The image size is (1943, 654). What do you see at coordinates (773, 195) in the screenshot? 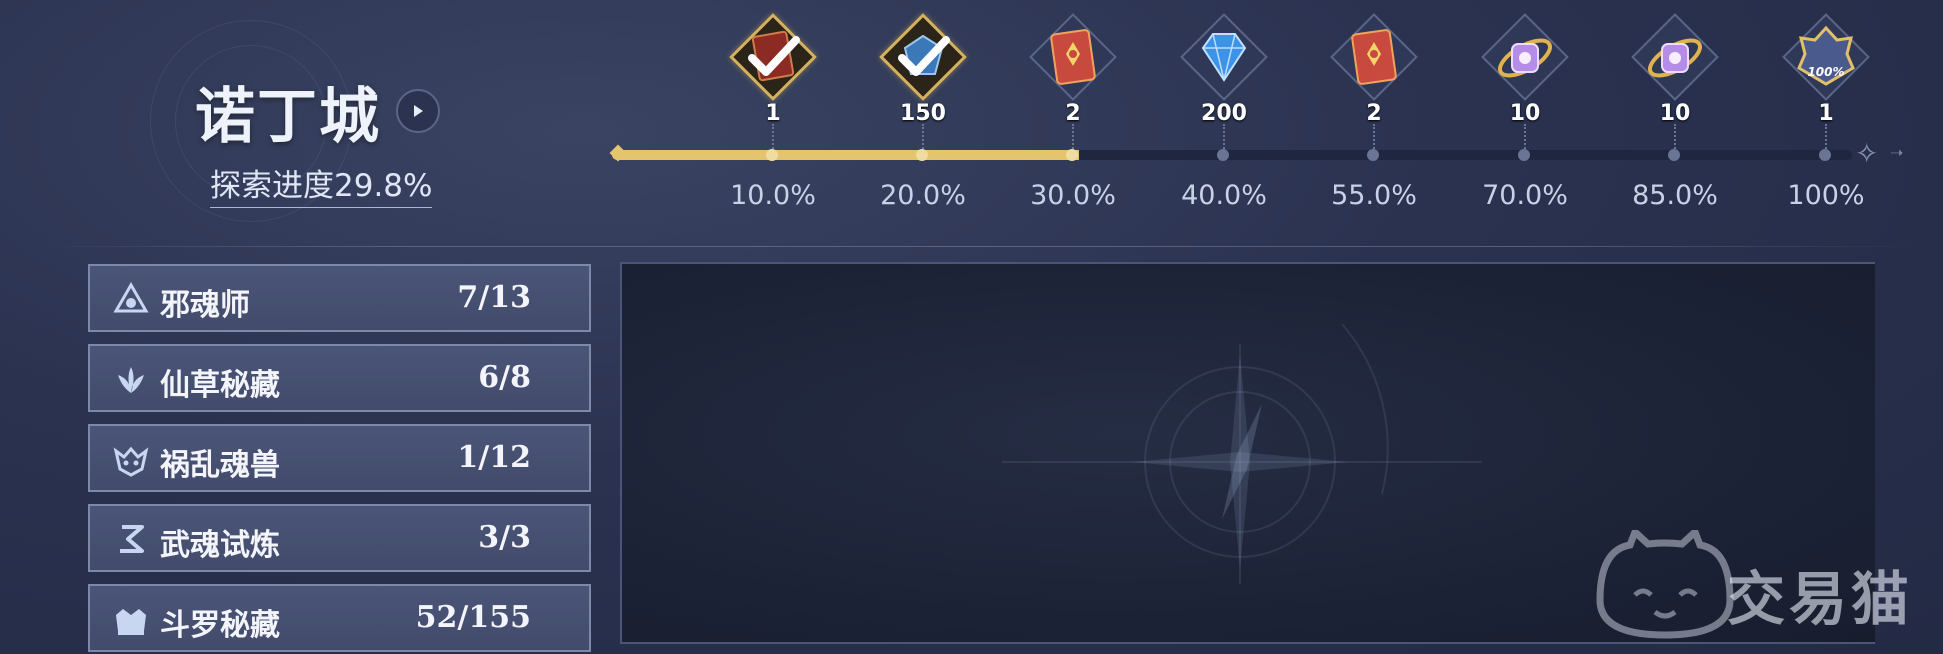
I see `milestone-percent: 10.0%` at bounding box center [773, 195].